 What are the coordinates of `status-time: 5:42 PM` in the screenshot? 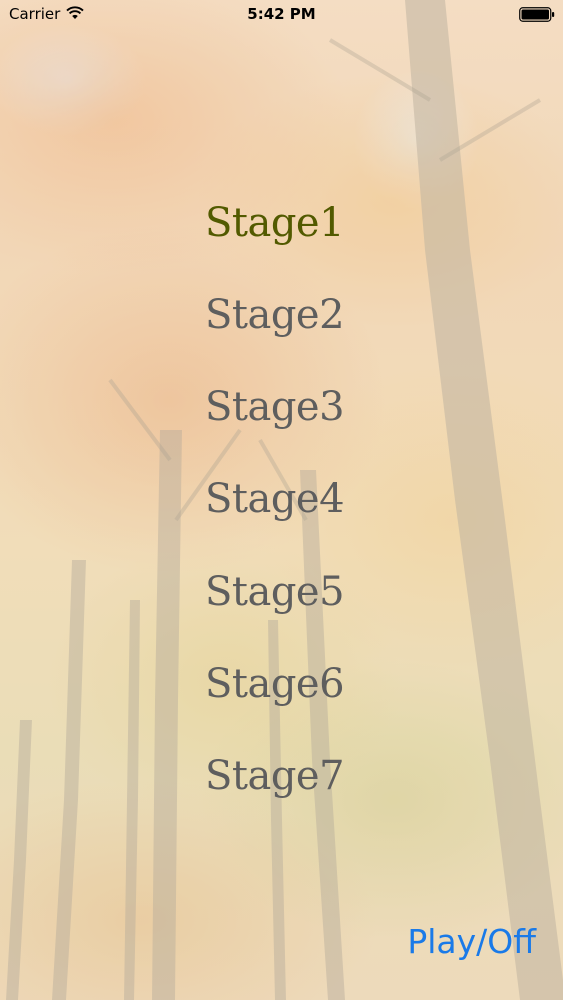 It's located at (281, 14).